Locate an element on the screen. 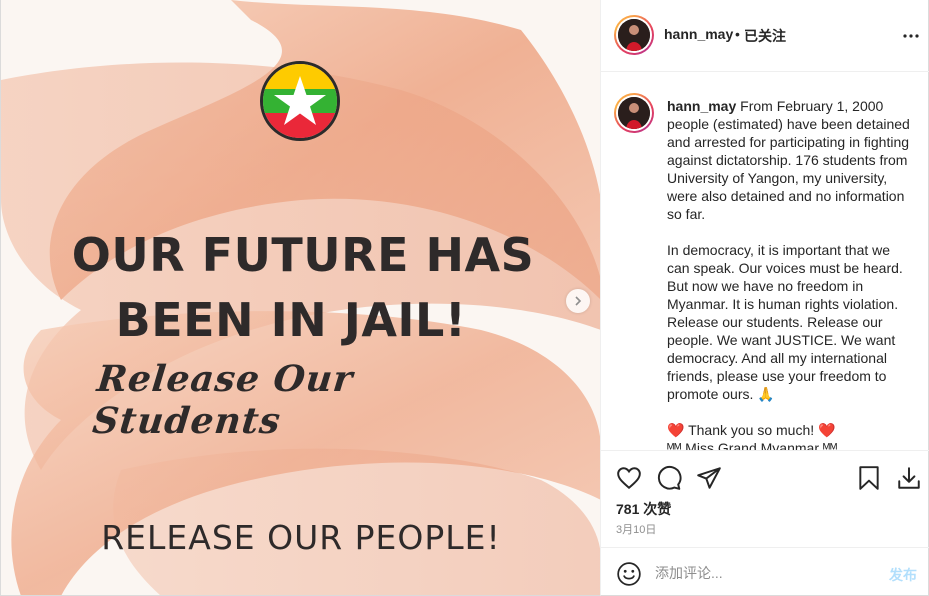  like-button is located at coordinates (629, 478).